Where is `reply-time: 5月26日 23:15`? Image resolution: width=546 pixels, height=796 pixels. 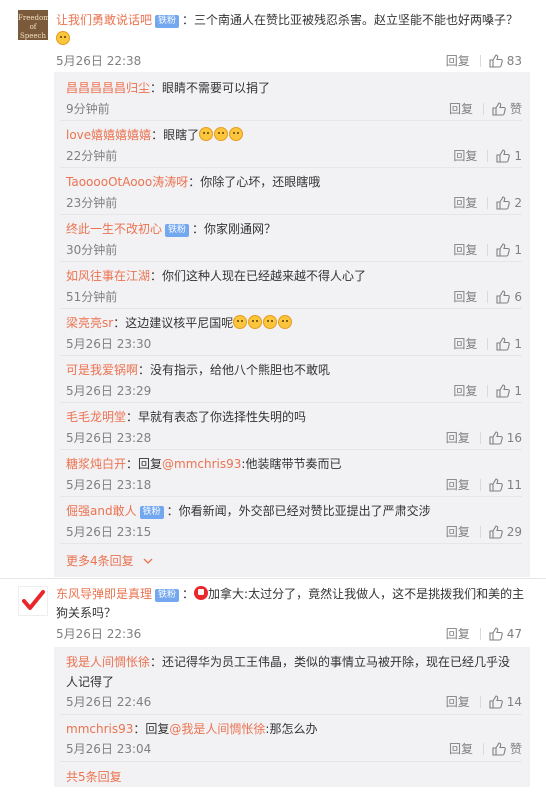 reply-time: 5月26日 23:15 is located at coordinates (109, 532).